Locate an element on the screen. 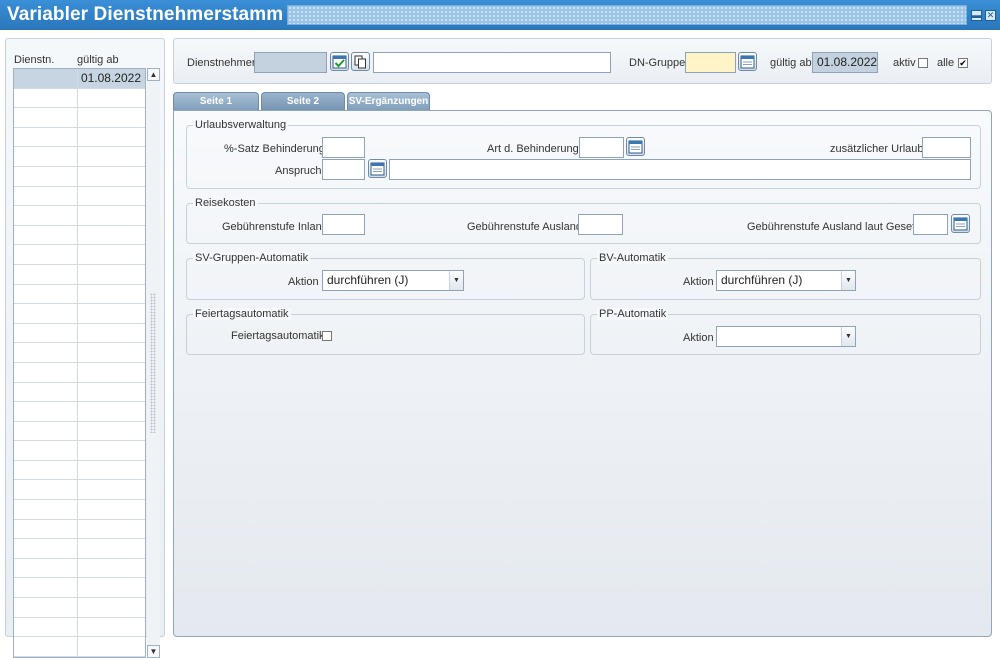 The height and width of the screenshot is (658, 1000). reisekosten-title: Reisekosten is located at coordinates (225, 203).